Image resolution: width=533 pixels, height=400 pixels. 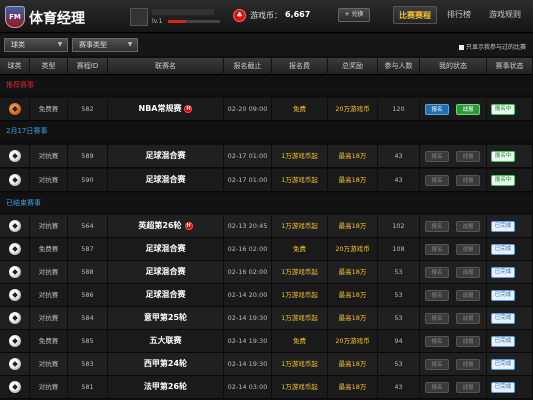 I want to click on user-name-placeholder, so click(x=183, y=12).